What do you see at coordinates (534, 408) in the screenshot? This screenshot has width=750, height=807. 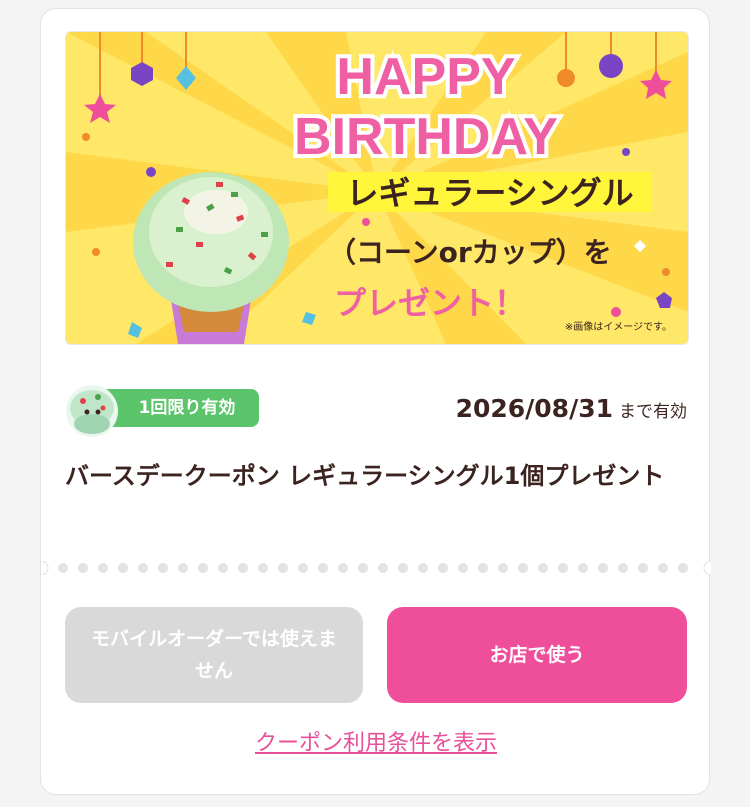 I see `expiry-date: 2026/08/31` at bounding box center [534, 408].